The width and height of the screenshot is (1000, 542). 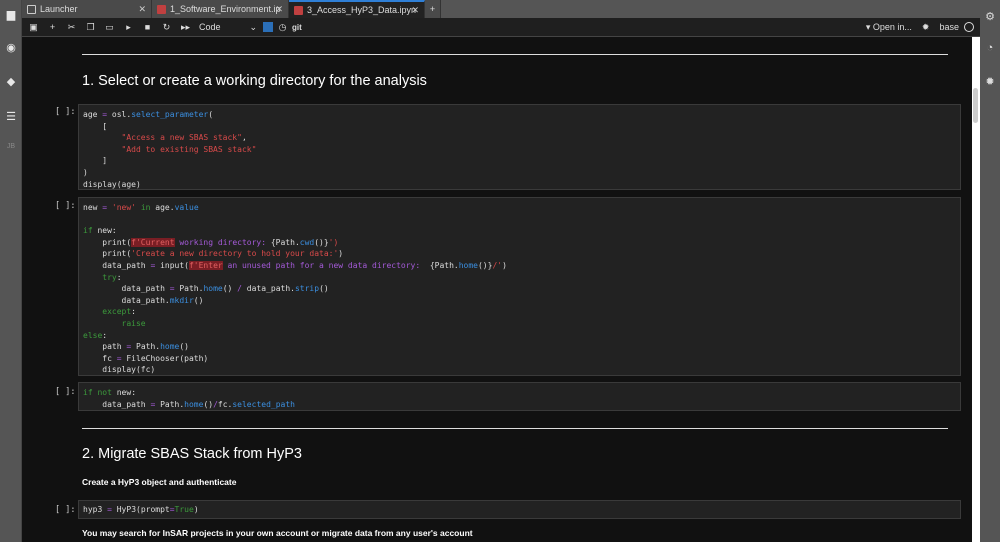 I want to click on stop-icon: ■, so click(x=147, y=27).